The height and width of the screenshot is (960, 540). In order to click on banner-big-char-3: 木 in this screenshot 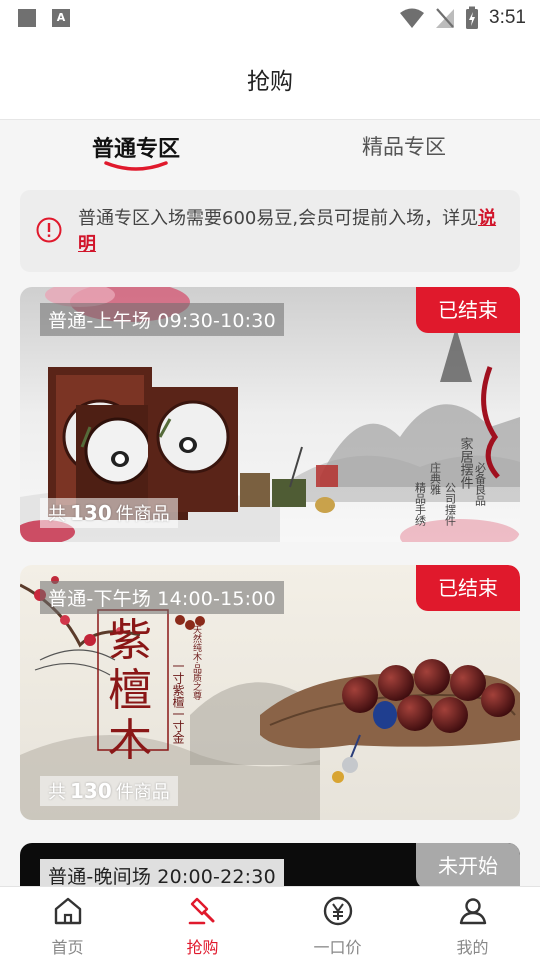, I will do `click(130, 740)`.